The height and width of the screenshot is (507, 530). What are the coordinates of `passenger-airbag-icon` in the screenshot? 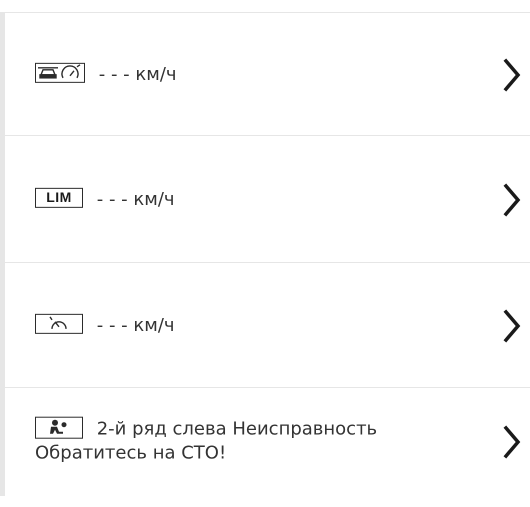 It's located at (59, 427).